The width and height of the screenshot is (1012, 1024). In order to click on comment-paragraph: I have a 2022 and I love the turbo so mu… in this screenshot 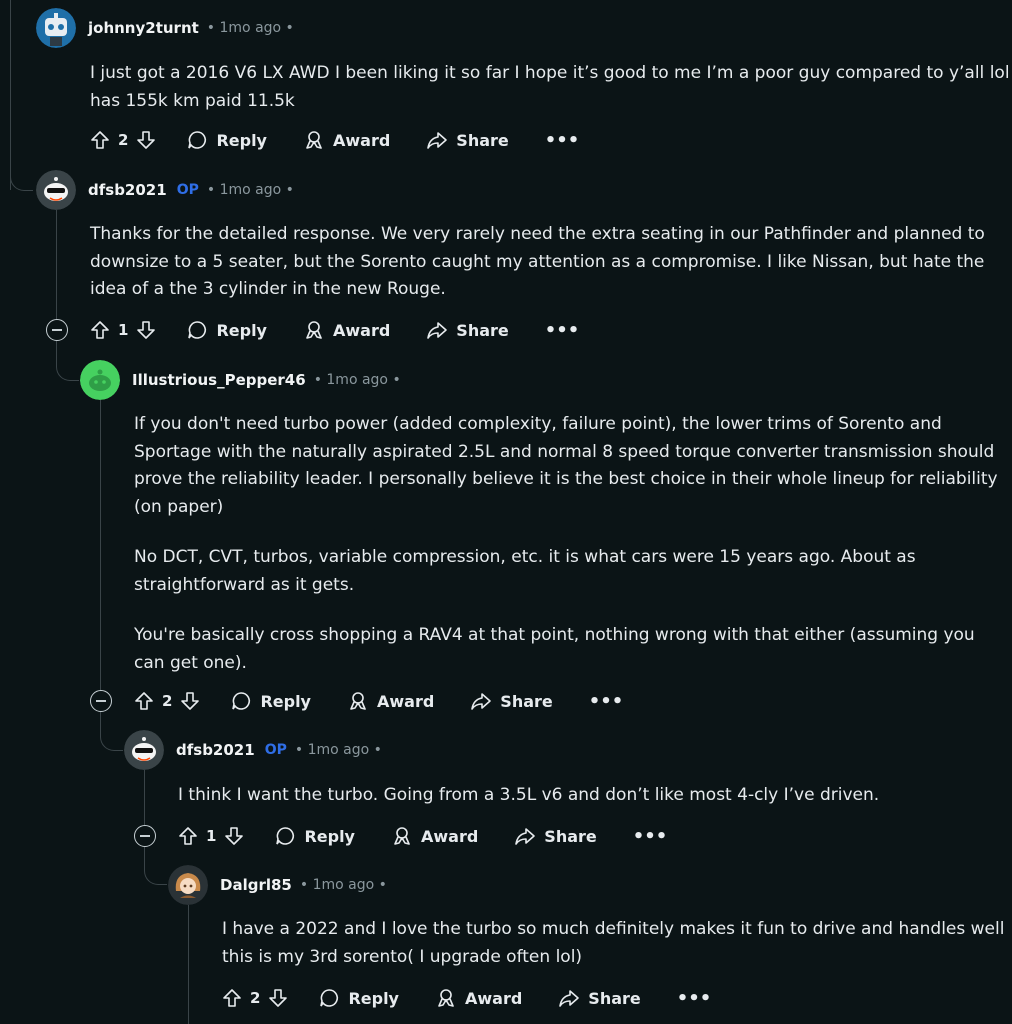, I will do `click(613, 943)`.